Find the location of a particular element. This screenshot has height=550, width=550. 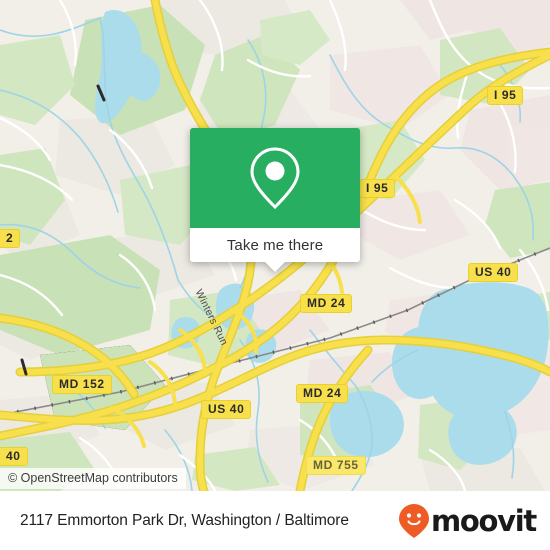

road-shield-md24-upper: MD 24 is located at coordinates (326, 303).